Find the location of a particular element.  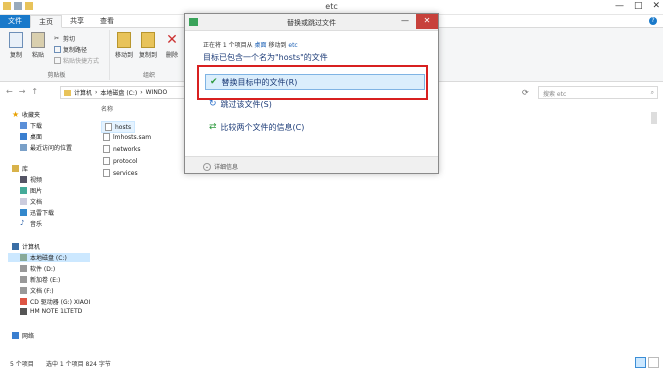

nav-drive-f: 文档 (F:) is located at coordinates (37, 290).